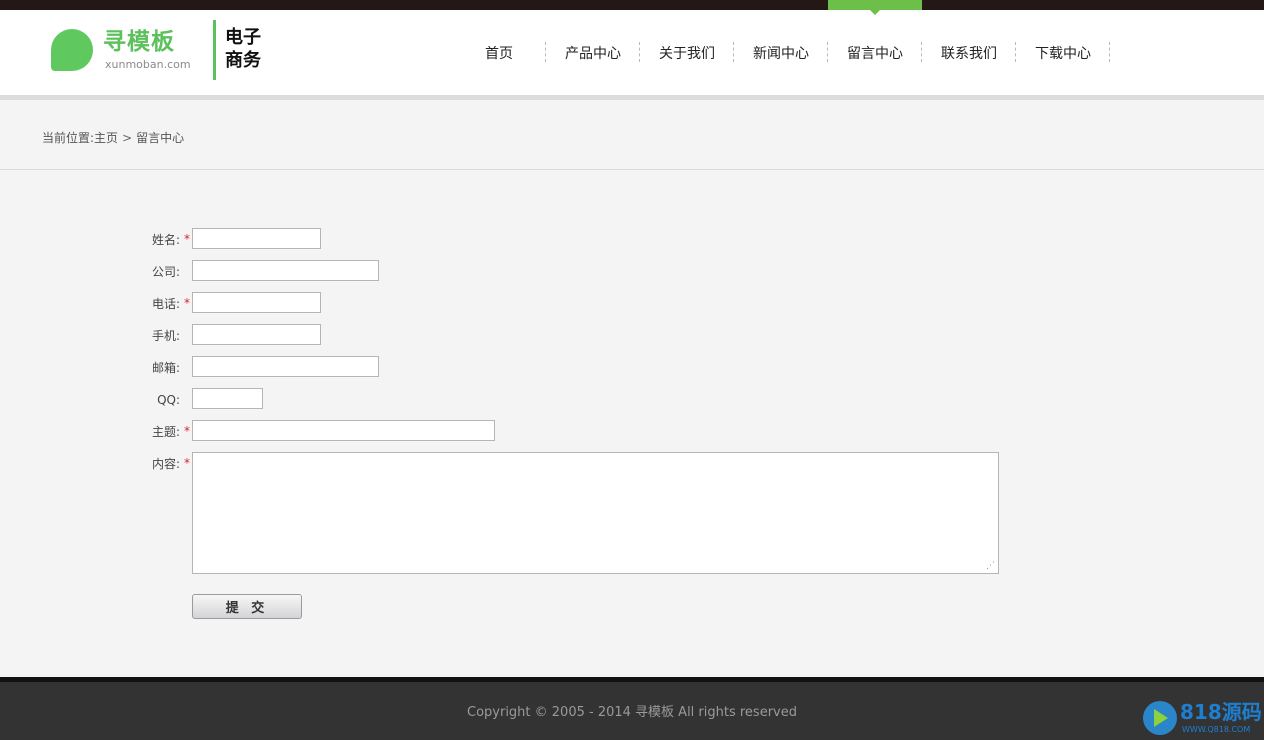  I want to click on nav-label: 首页, so click(499, 53).